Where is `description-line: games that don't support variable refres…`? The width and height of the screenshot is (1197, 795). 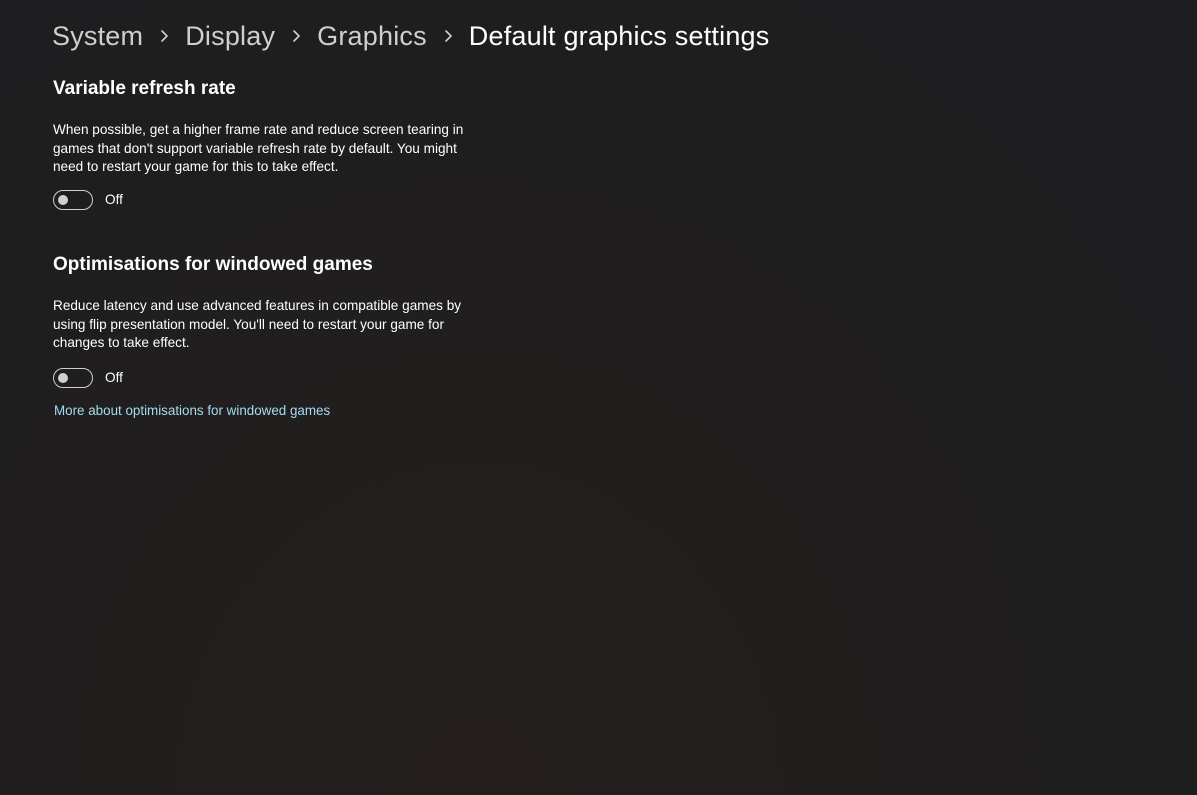
description-line: games that don't support variable refres… is located at coordinates (255, 148).